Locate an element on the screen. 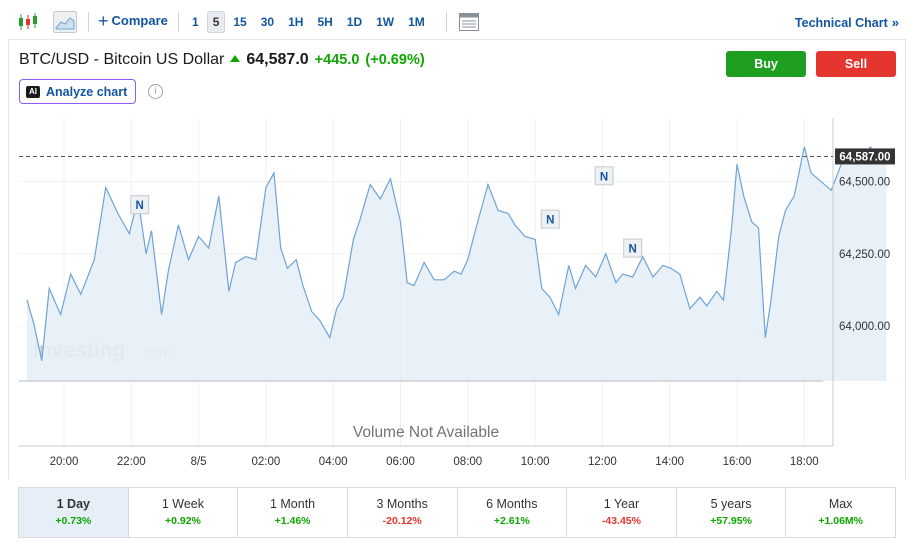 The height and width of the screenshot is (545, 913). period-change: +0.92% is located at coordinates (182, 521).